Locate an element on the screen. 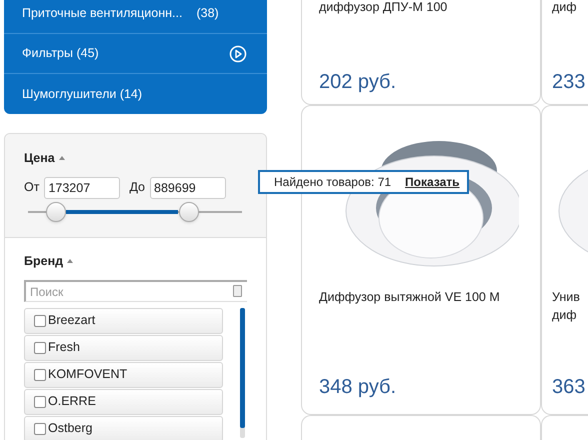 This screenshot has height=440, width=588. brand-search-field: Поиск is located at coordinates (135, 291).